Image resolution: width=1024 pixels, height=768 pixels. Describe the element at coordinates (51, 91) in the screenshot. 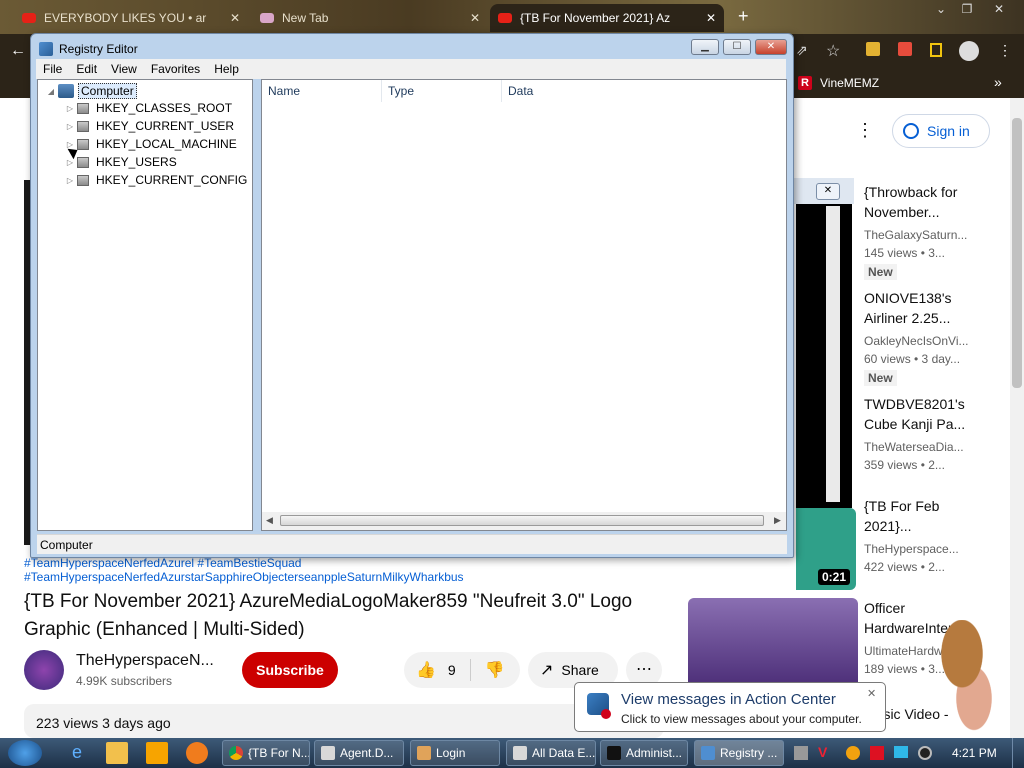

I see `collapse-arrow-icon: ◢` at that location.